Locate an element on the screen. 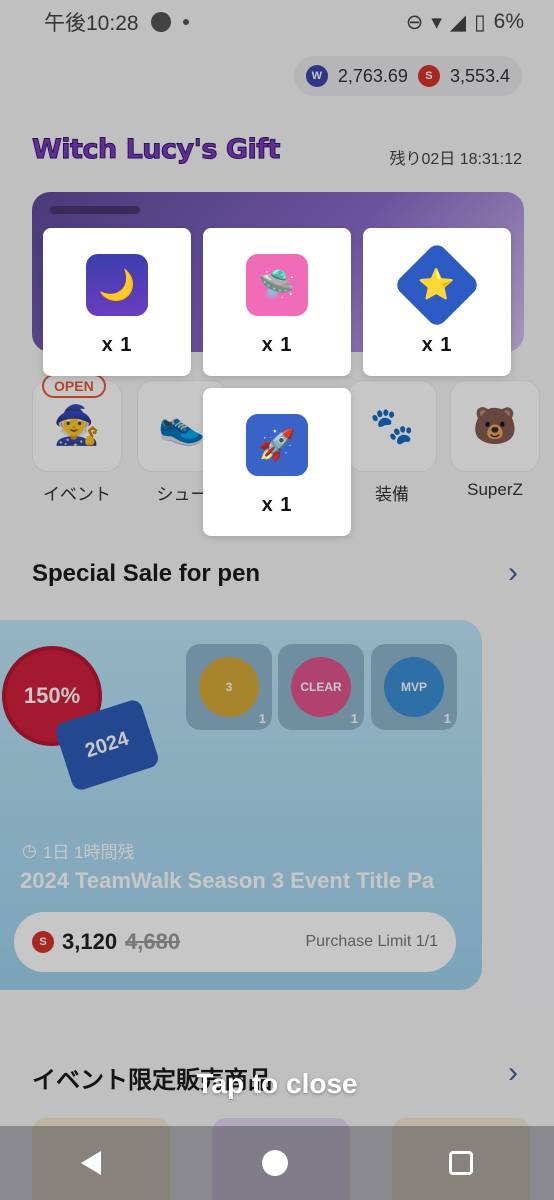  ufo-icon: 🛸 is located at coordinates (277, 285).